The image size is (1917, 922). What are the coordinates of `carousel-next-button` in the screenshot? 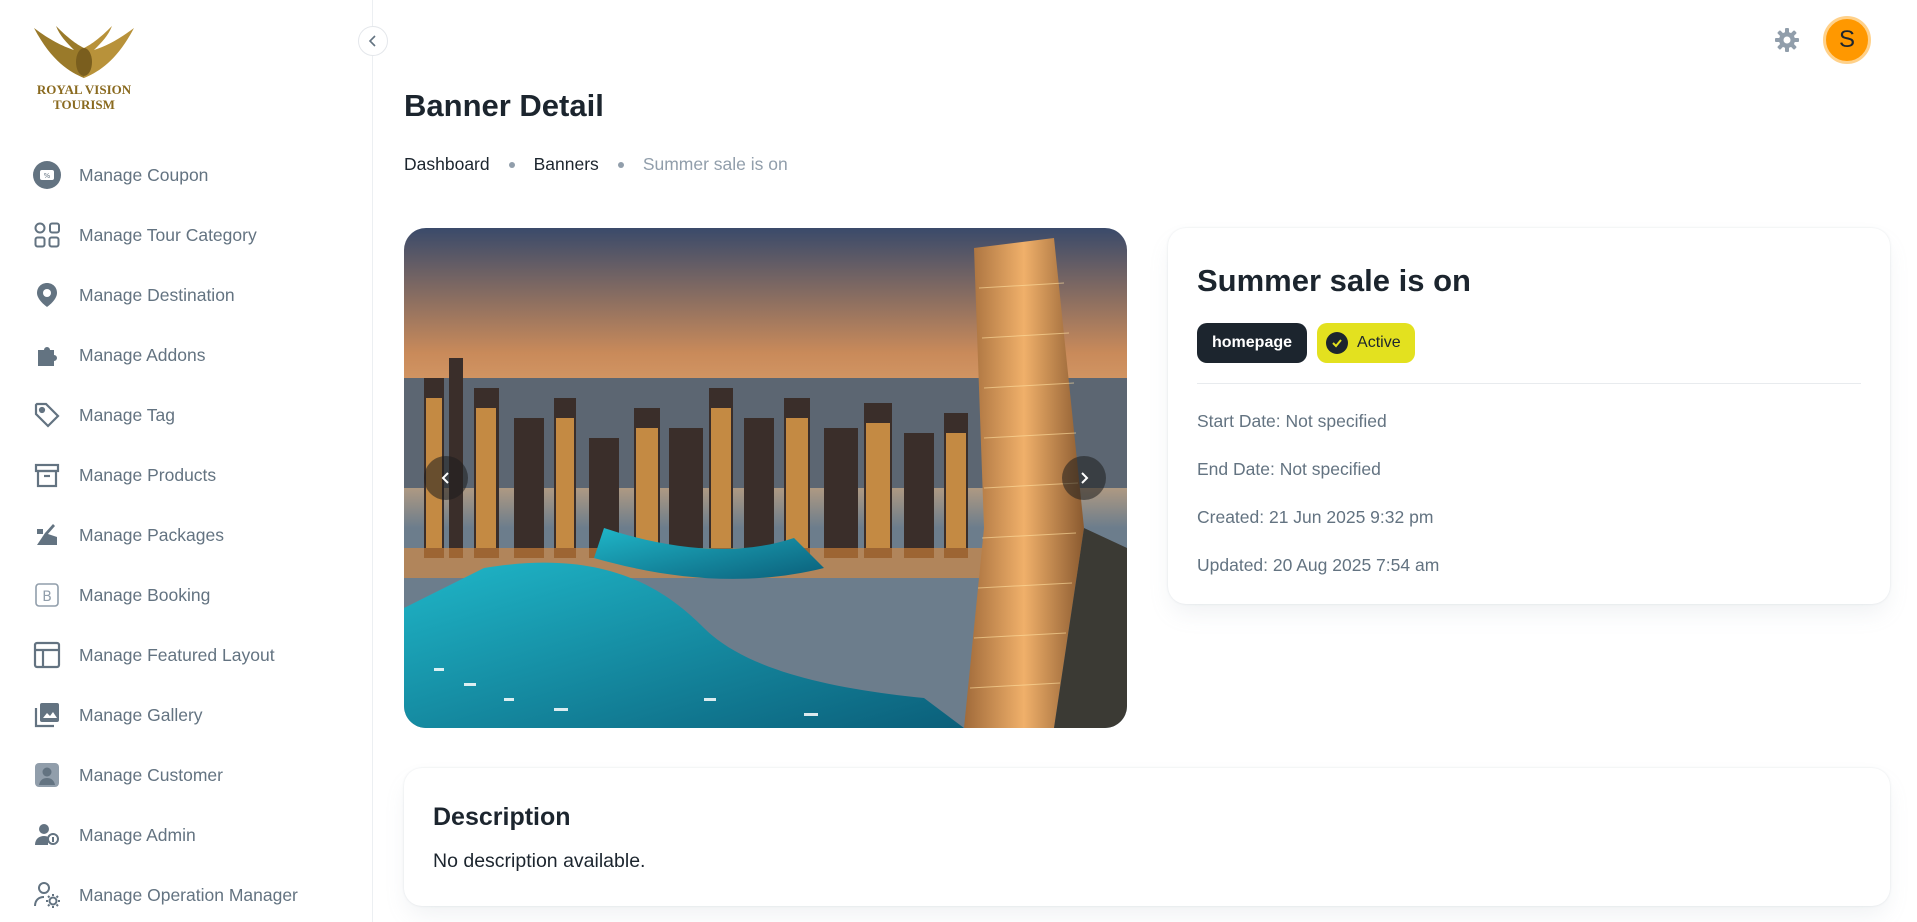 It's located at (1084, 478).